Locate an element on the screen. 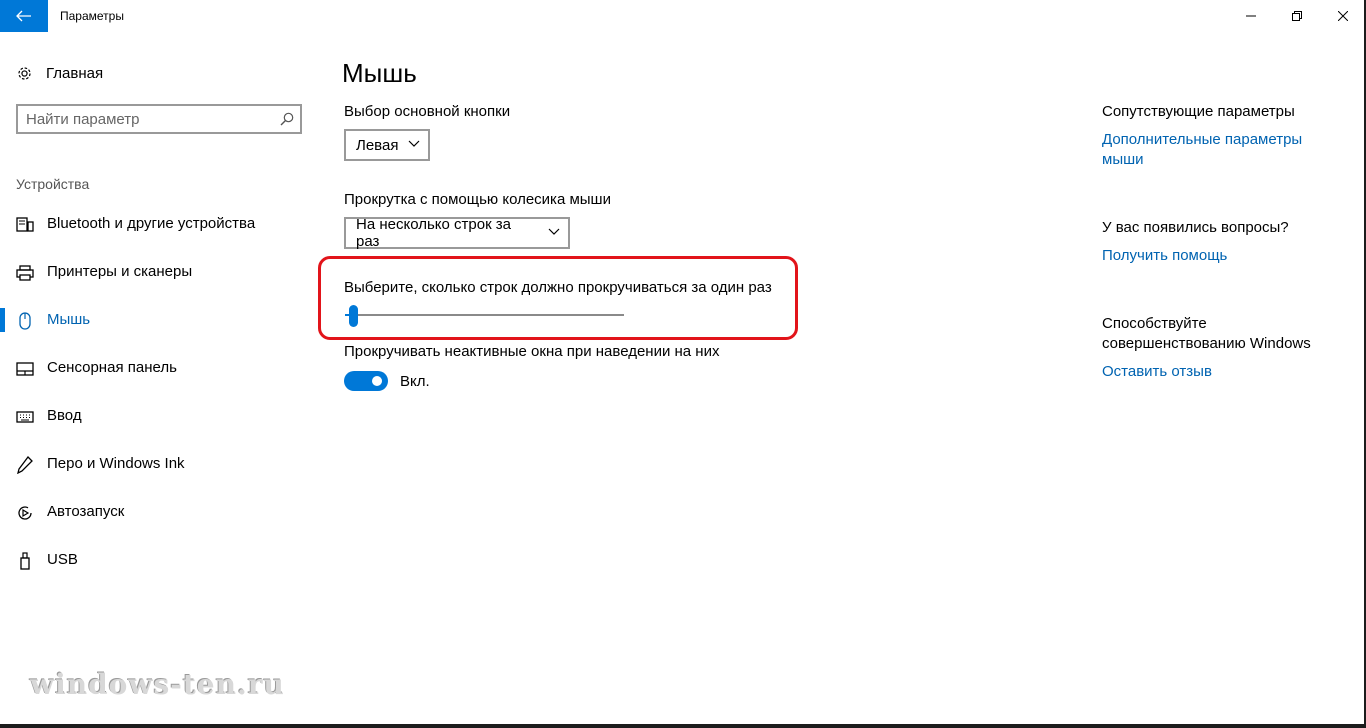 This screenshot has height=728, width=1366. inactive-scroll-toggle is located at coordinates (366, 381).